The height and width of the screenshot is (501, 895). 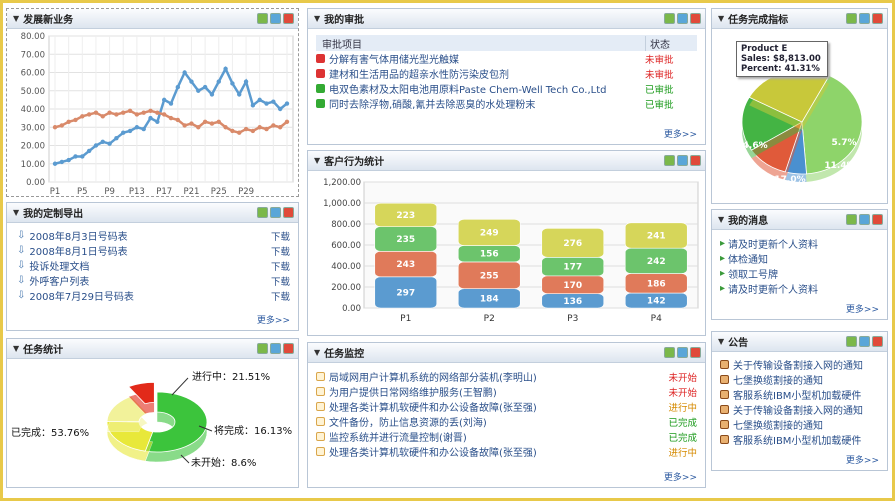 I want to click on panel-header: ▼ 任务统计, so click(x=152, y=349).